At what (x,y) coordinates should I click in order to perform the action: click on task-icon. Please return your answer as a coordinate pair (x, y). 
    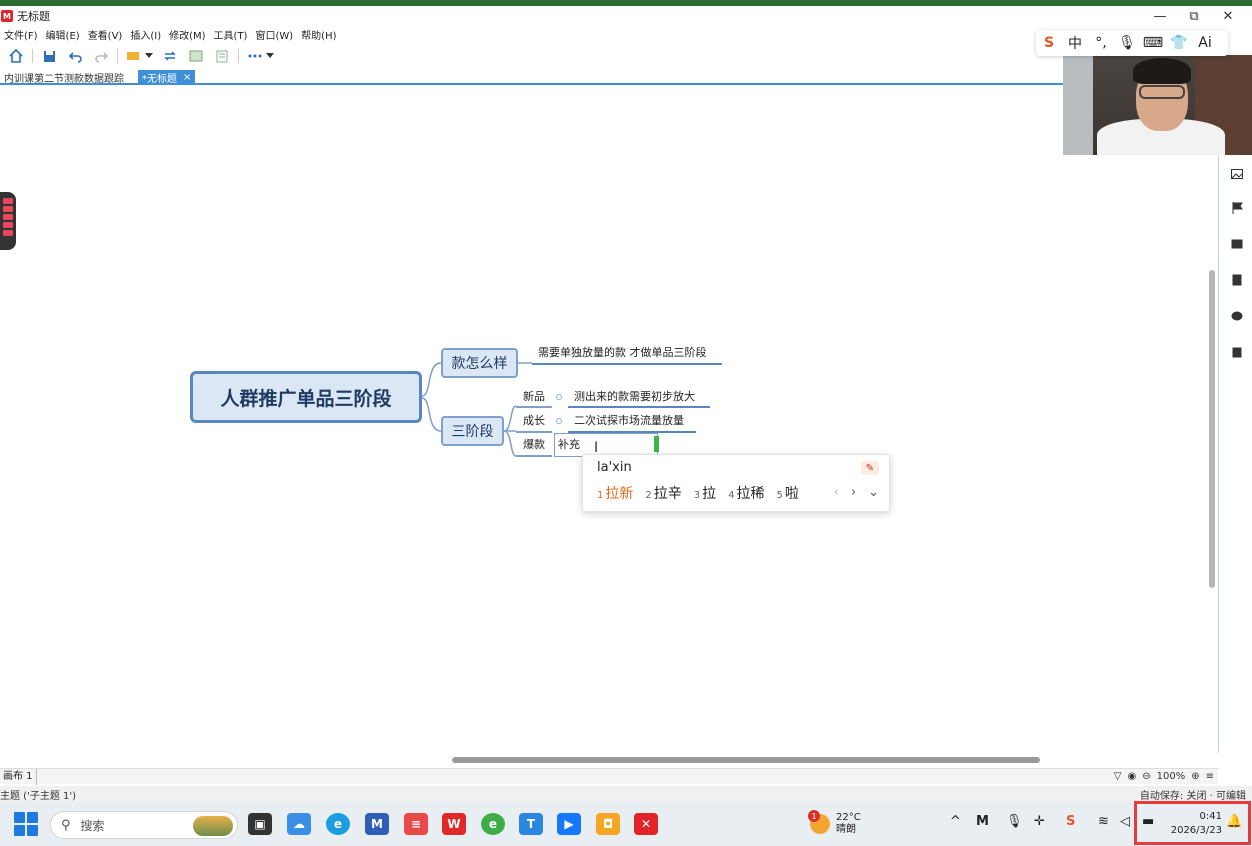
    Looking at the image, I should click on (1237, 352).